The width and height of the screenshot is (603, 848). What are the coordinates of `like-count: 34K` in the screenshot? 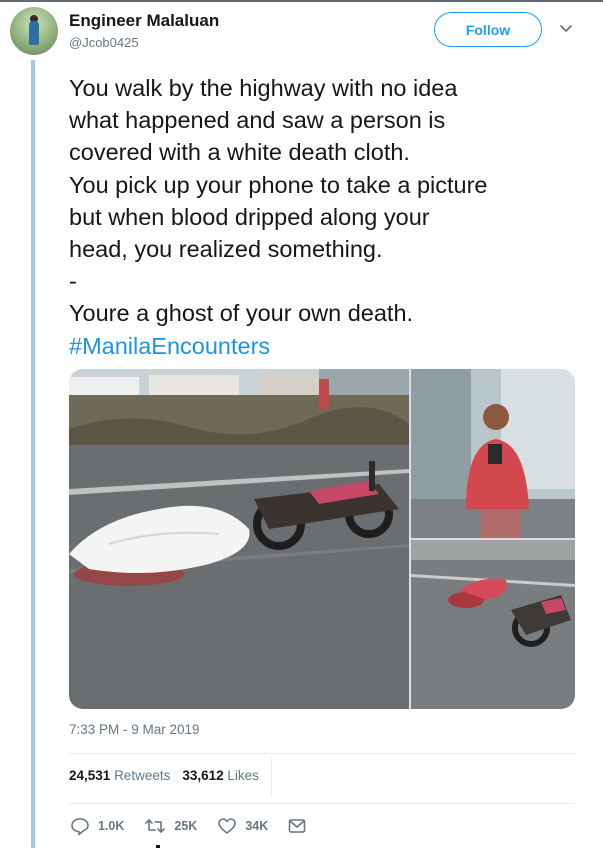 It's located at (257, 826).